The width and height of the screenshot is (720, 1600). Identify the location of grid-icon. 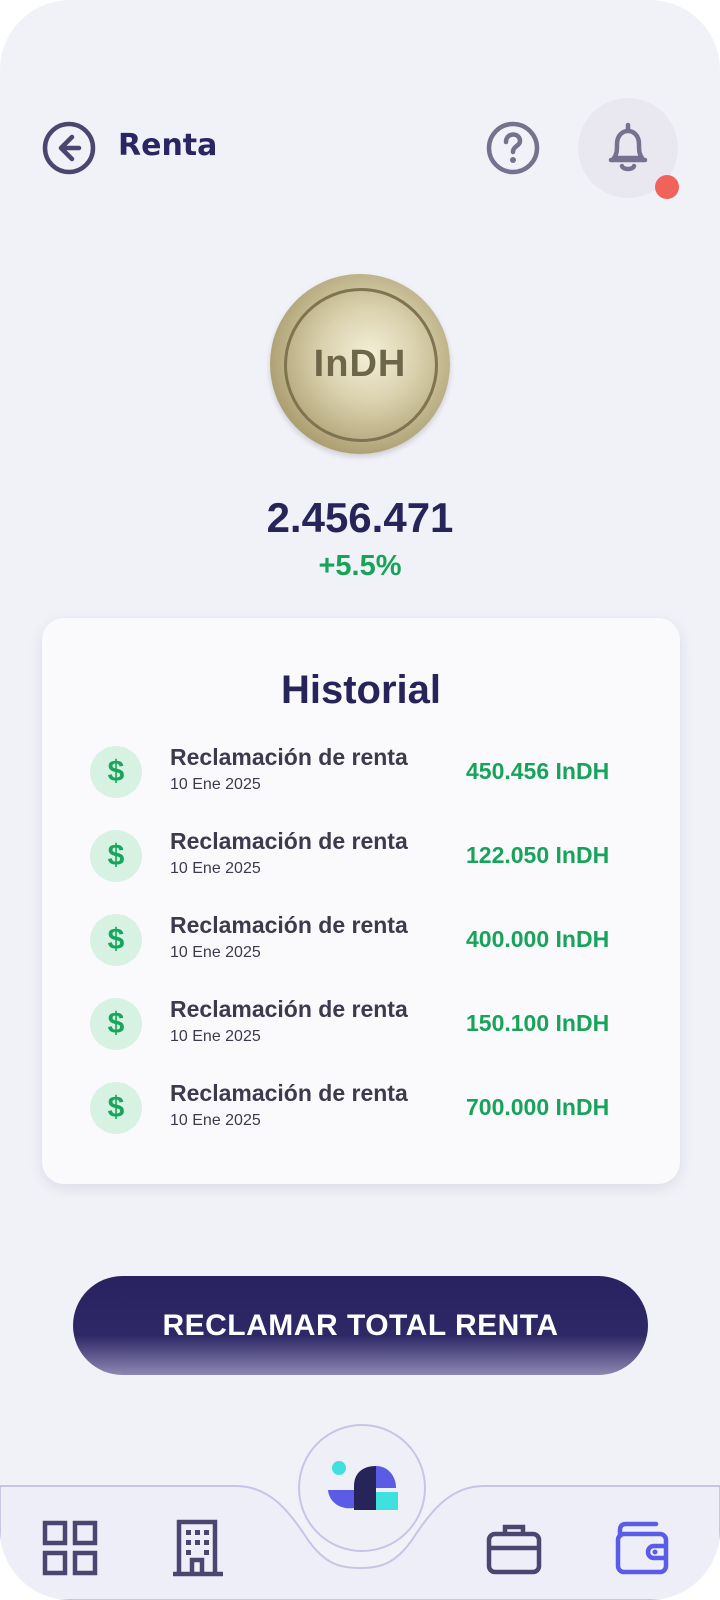
(70, 1548).